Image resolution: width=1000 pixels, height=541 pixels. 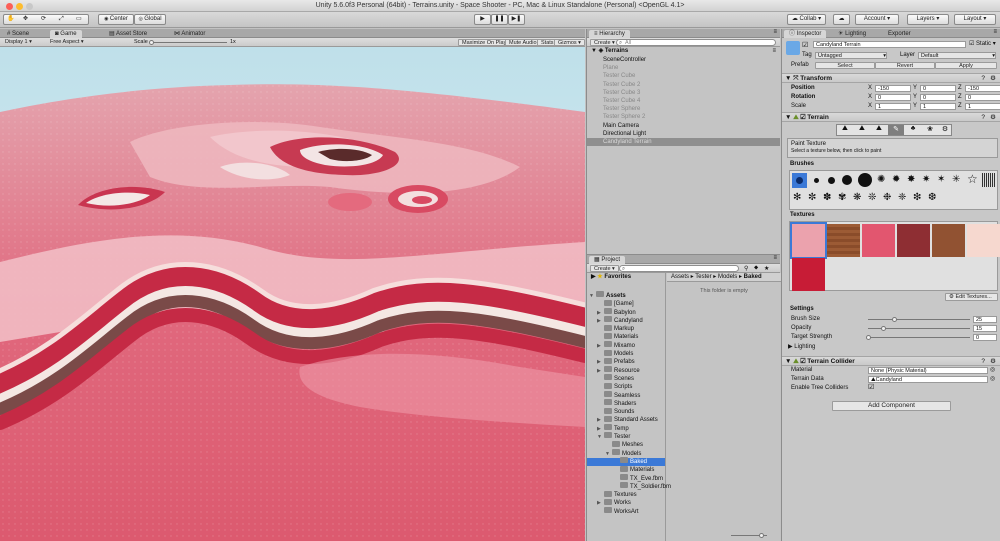 What do you see at coordinates (871, 388) in the screenshot?
I see `tree-colliders-checkbox: ☑` at bounding box center [871, 388].